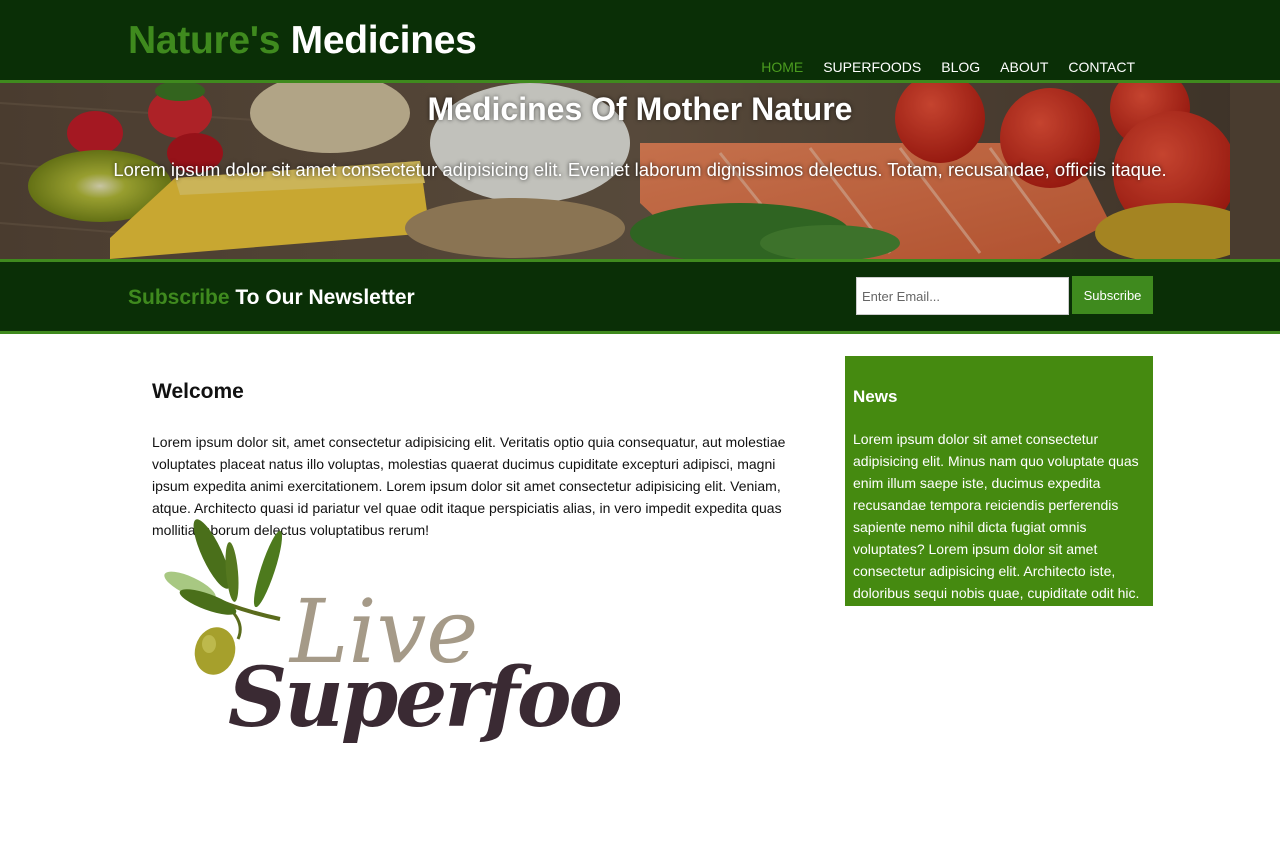  What do you see at coordinates (383, 40) in the screenshot?
I see `logo-text: Medicines` at bounding box center [383, 40].